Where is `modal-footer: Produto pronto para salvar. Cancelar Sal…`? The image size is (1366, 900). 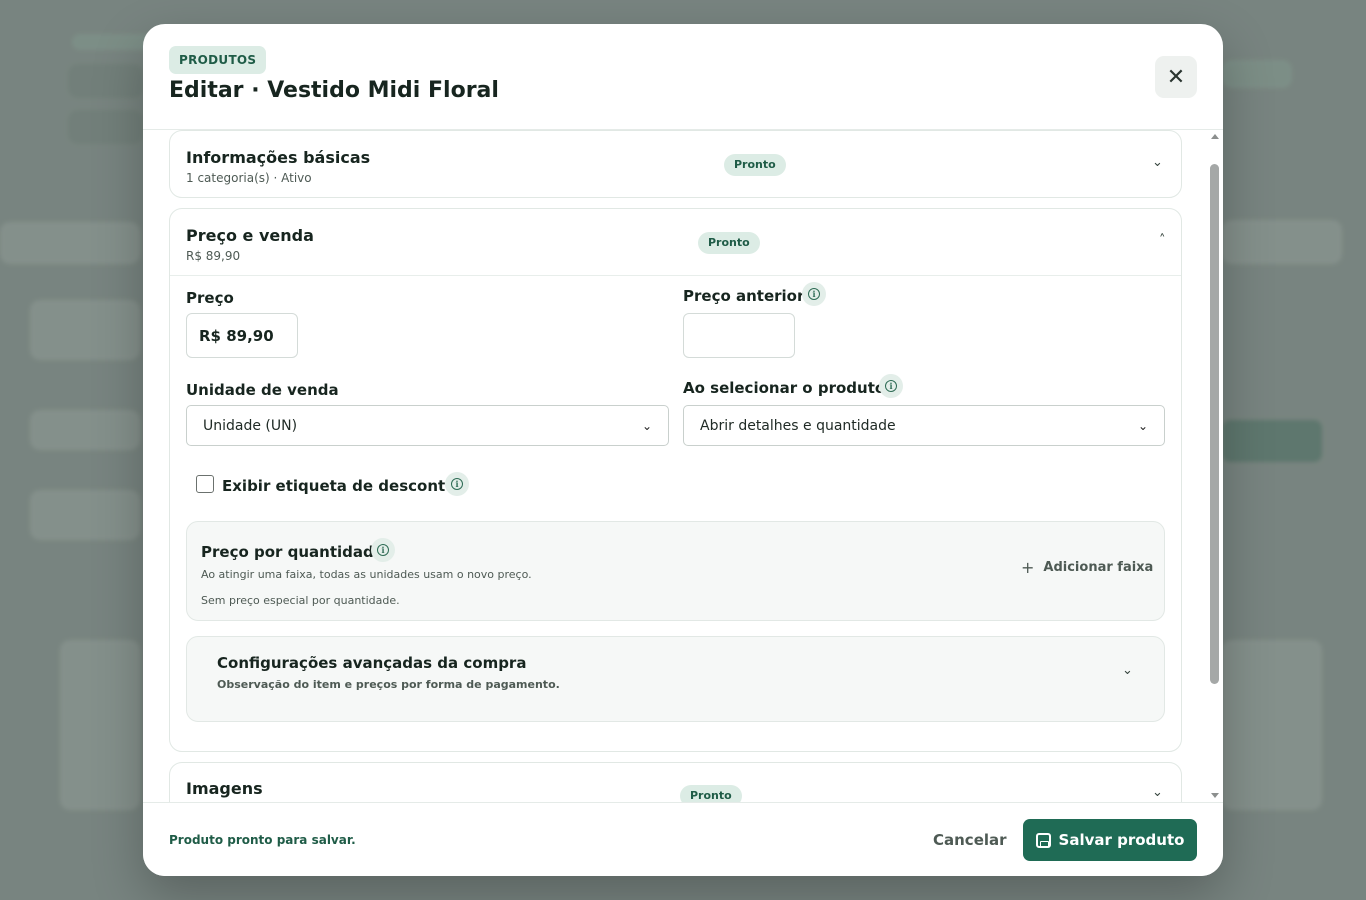 modal-footer: Produto pronto para salvar. Cancelar Sal… is located at coordinates (683, 839).